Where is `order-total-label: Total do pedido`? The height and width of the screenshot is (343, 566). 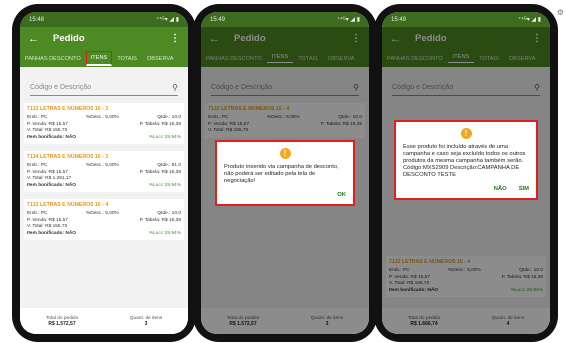
order-total-label: Total do pedido is located at coordinates (62, 318).